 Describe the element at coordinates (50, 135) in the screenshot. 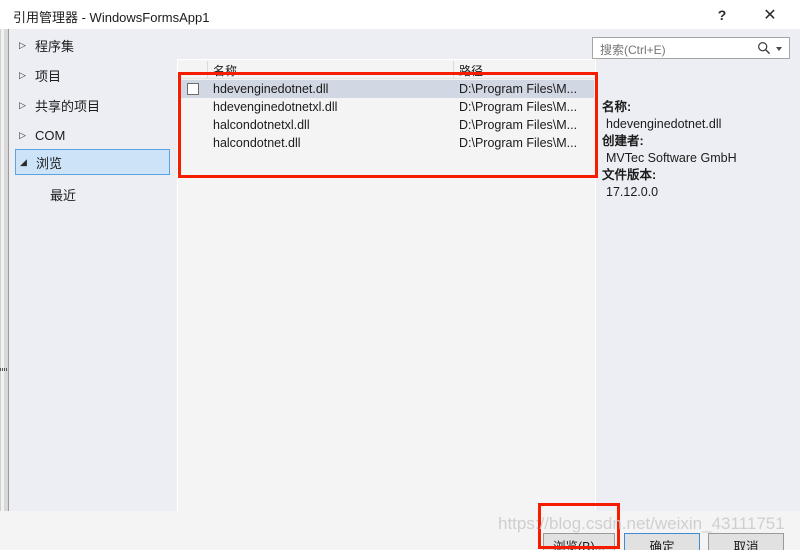

I see `sidebar-item-label: COM` at that location.